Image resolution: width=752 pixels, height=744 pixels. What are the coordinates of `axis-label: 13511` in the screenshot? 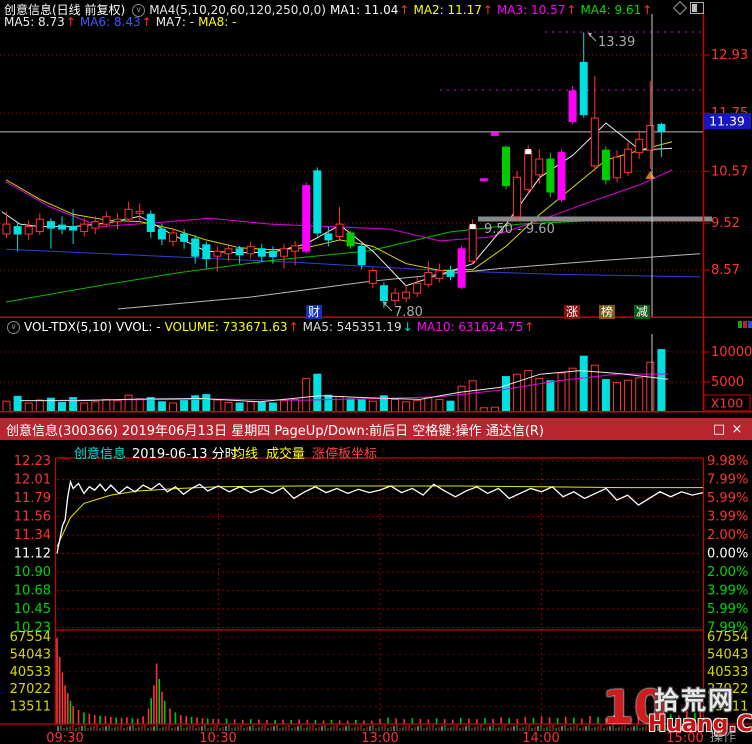 It's located at (30, 707).